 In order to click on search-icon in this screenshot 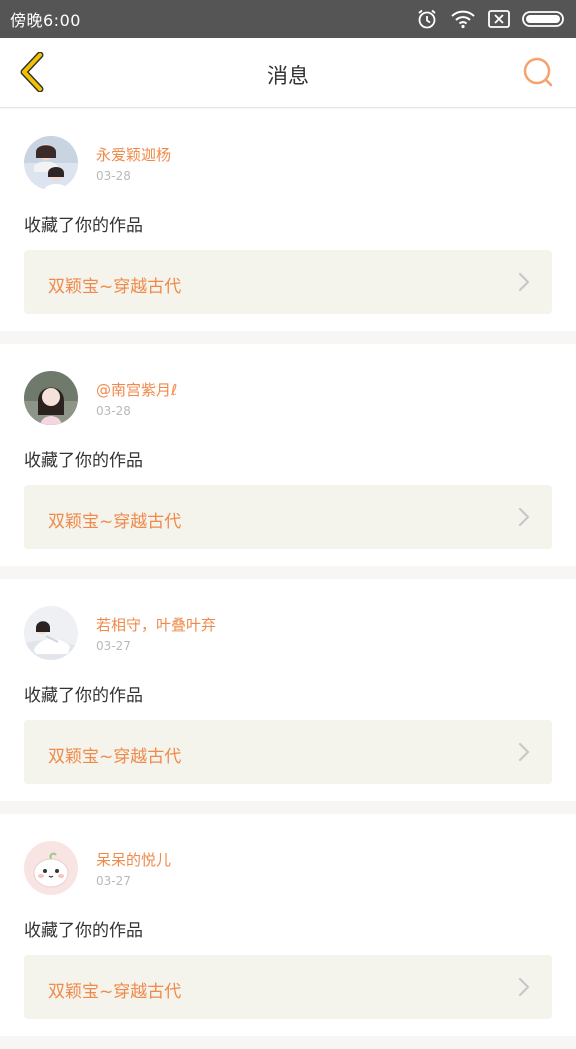, I will do `click(538, 74)`.